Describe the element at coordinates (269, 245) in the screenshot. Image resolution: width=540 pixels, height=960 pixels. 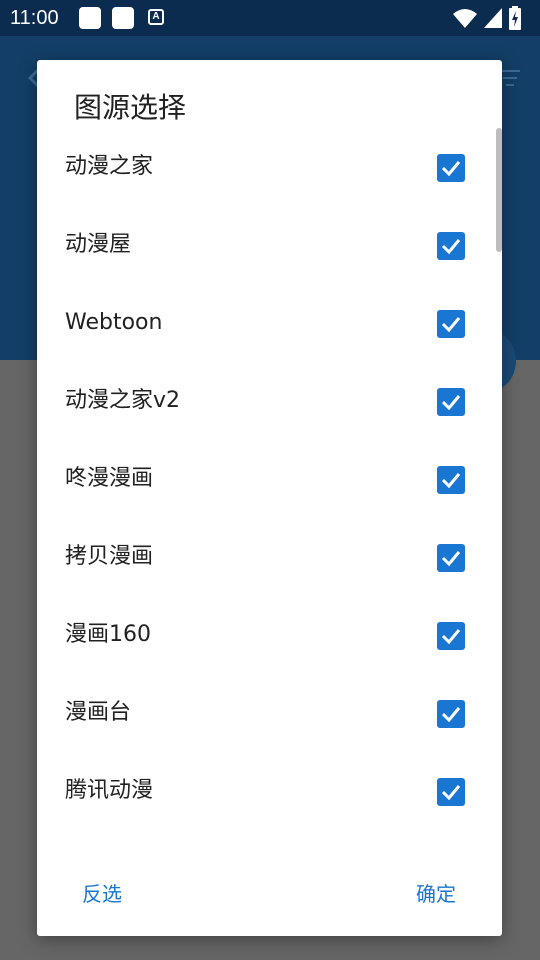
I see `list-item: 动漫屋` at that location.